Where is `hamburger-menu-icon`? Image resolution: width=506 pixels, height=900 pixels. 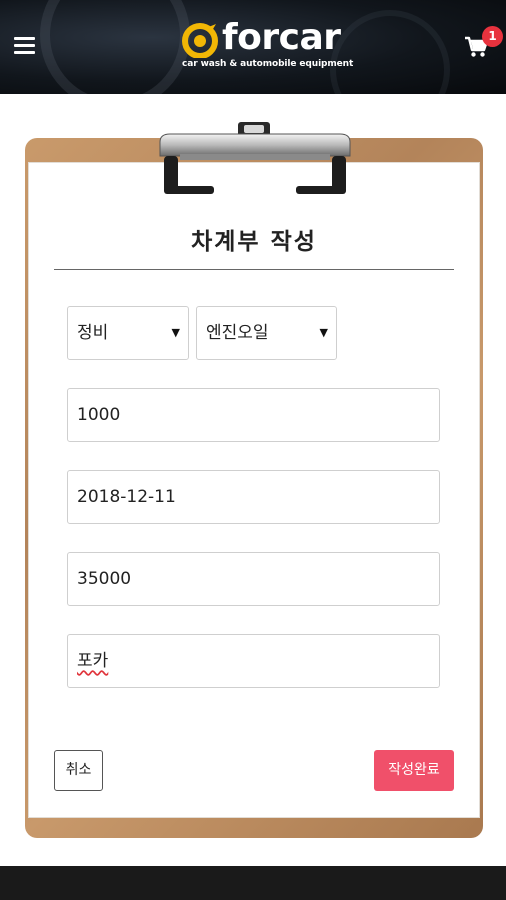 hamburger-menu-icon is located at coordinates (25, 46).